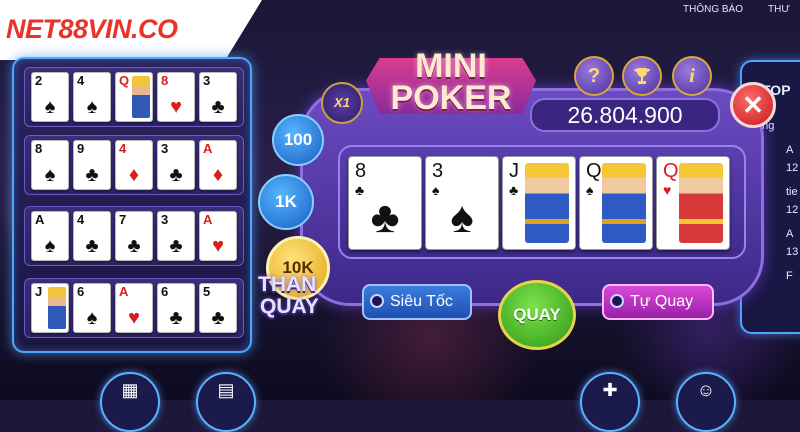 The image size is (800, 432). What do you see at coordinates (792, 192) in the screenshot?
I see `top-panel-line: tie` at bounding box center [792, 192].